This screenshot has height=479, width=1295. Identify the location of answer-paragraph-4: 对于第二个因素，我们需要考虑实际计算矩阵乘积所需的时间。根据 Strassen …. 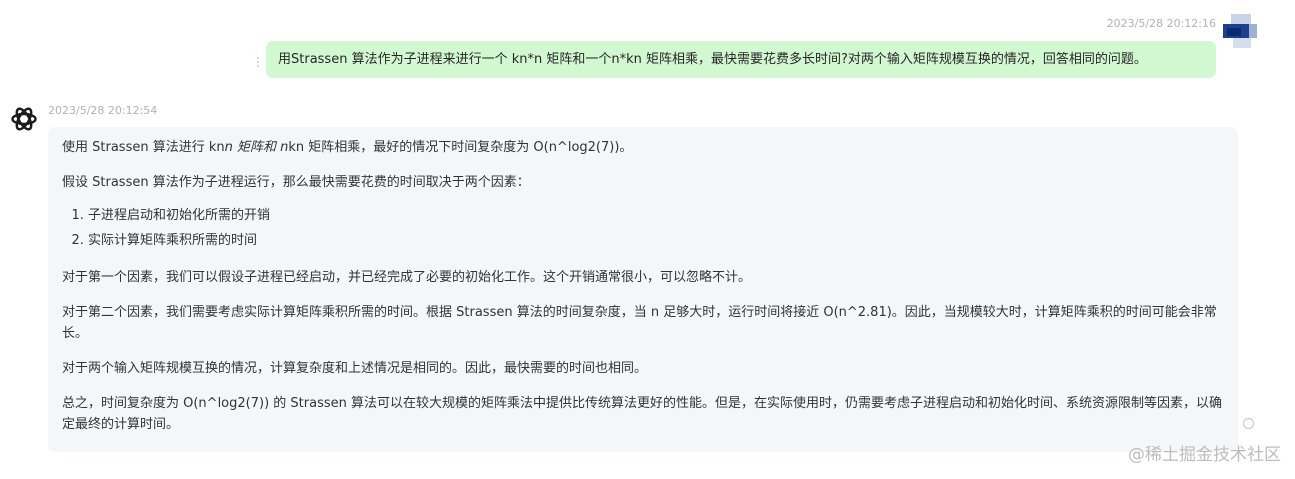
(639, 323).